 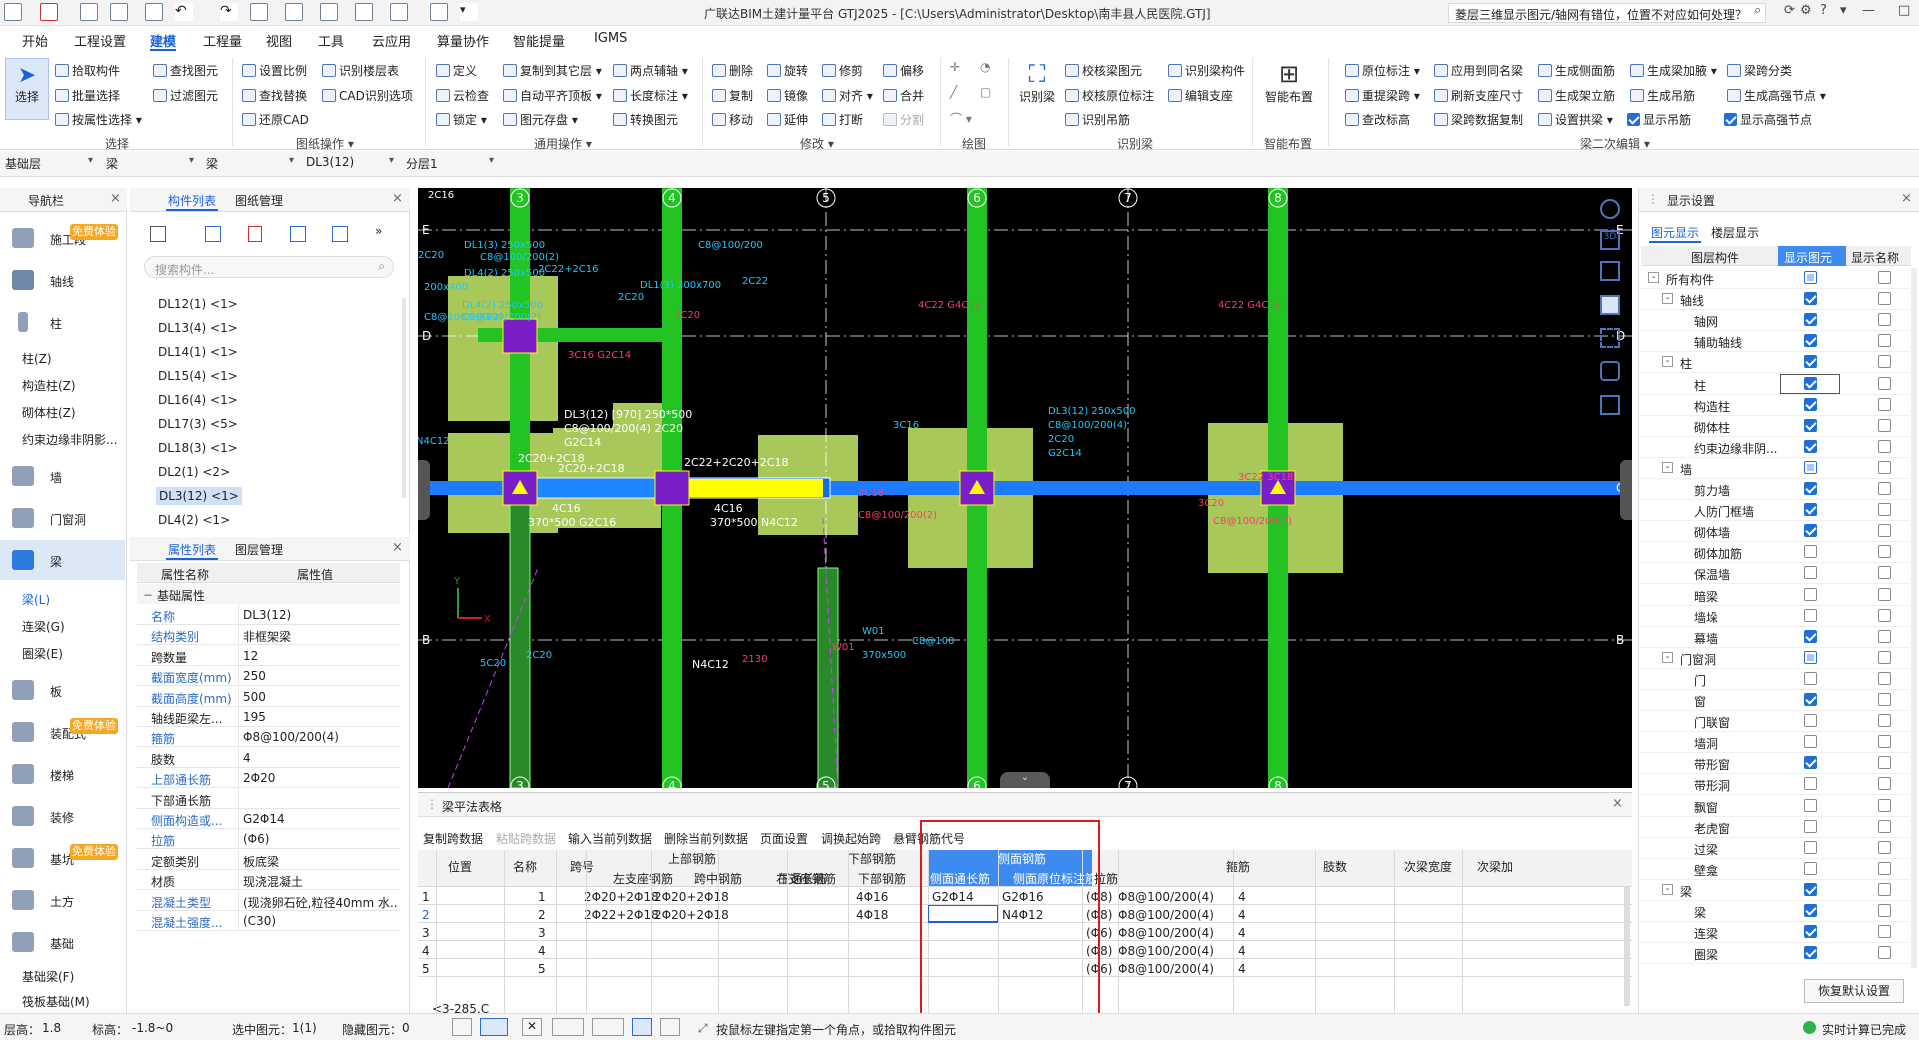 I want to click on property-value: 250, so click(x=318, y=676).